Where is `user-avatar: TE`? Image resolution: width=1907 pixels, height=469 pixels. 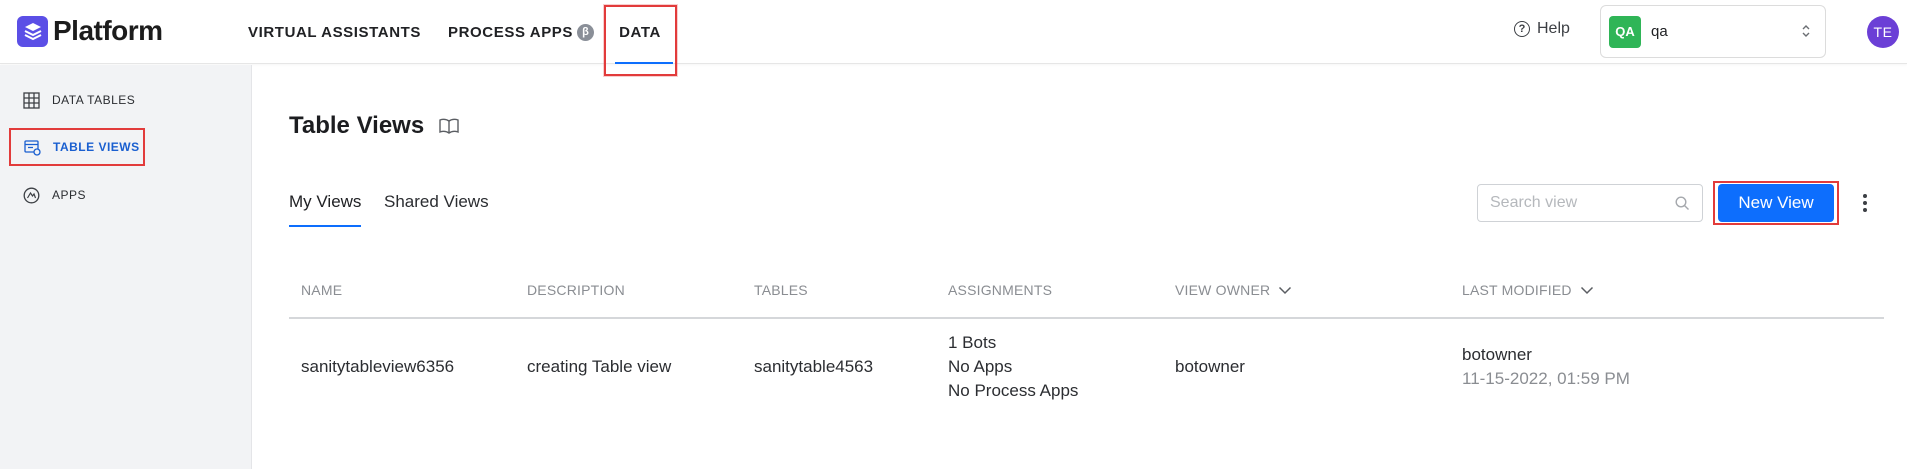
user-avatar: TE is located at coordinates (1883, 32).